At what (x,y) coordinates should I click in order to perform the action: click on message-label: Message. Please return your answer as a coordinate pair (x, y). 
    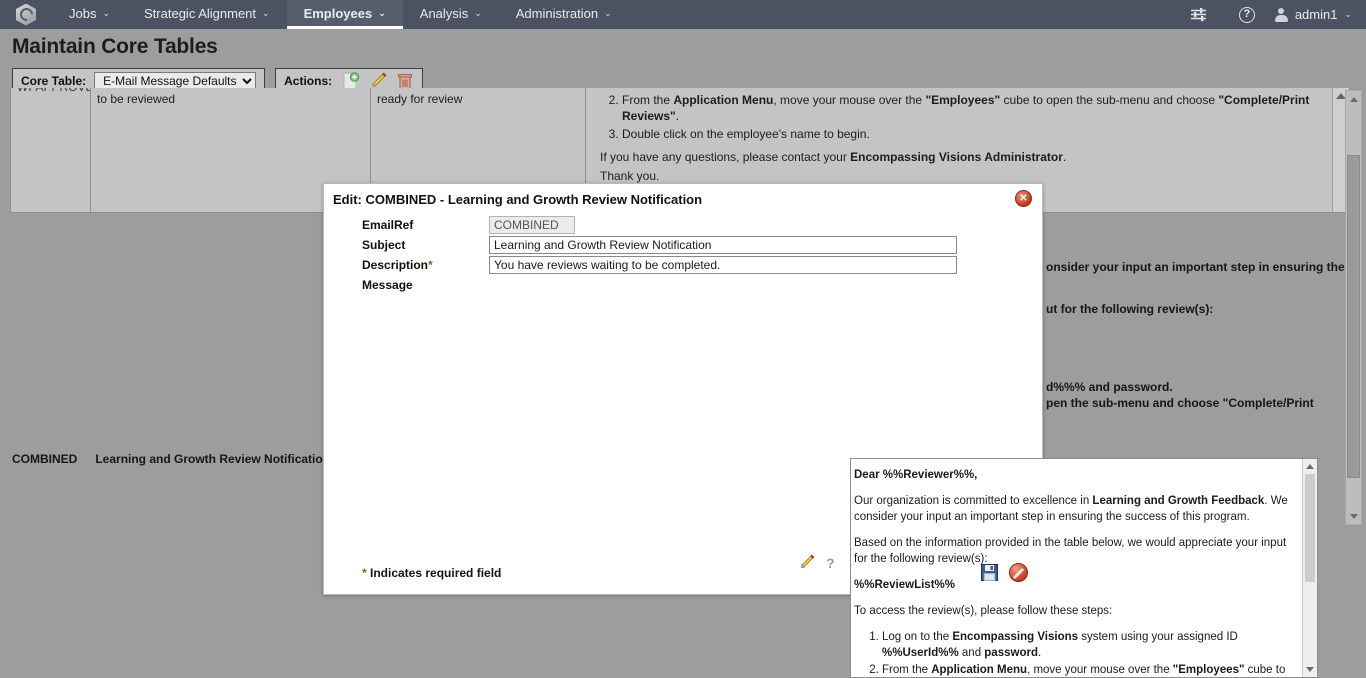
    Looking at the image, I should click on (387, 285).